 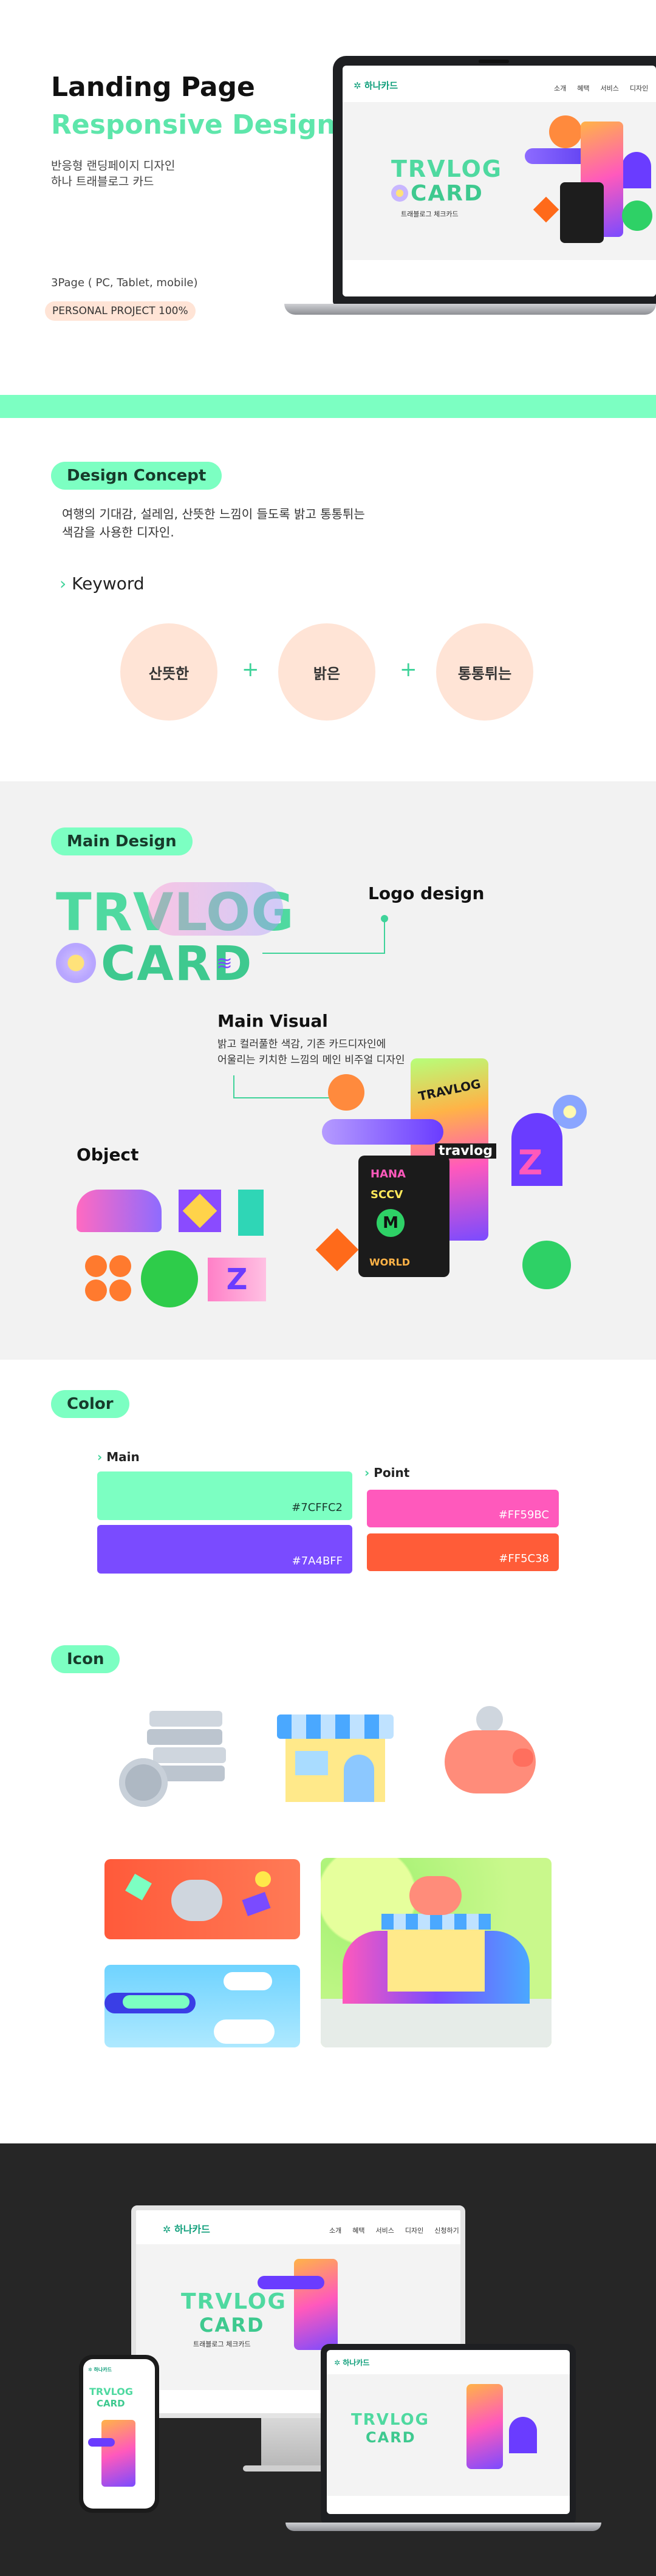 I want to click on main-color-label: › Main, so click(x=118, y=1457).